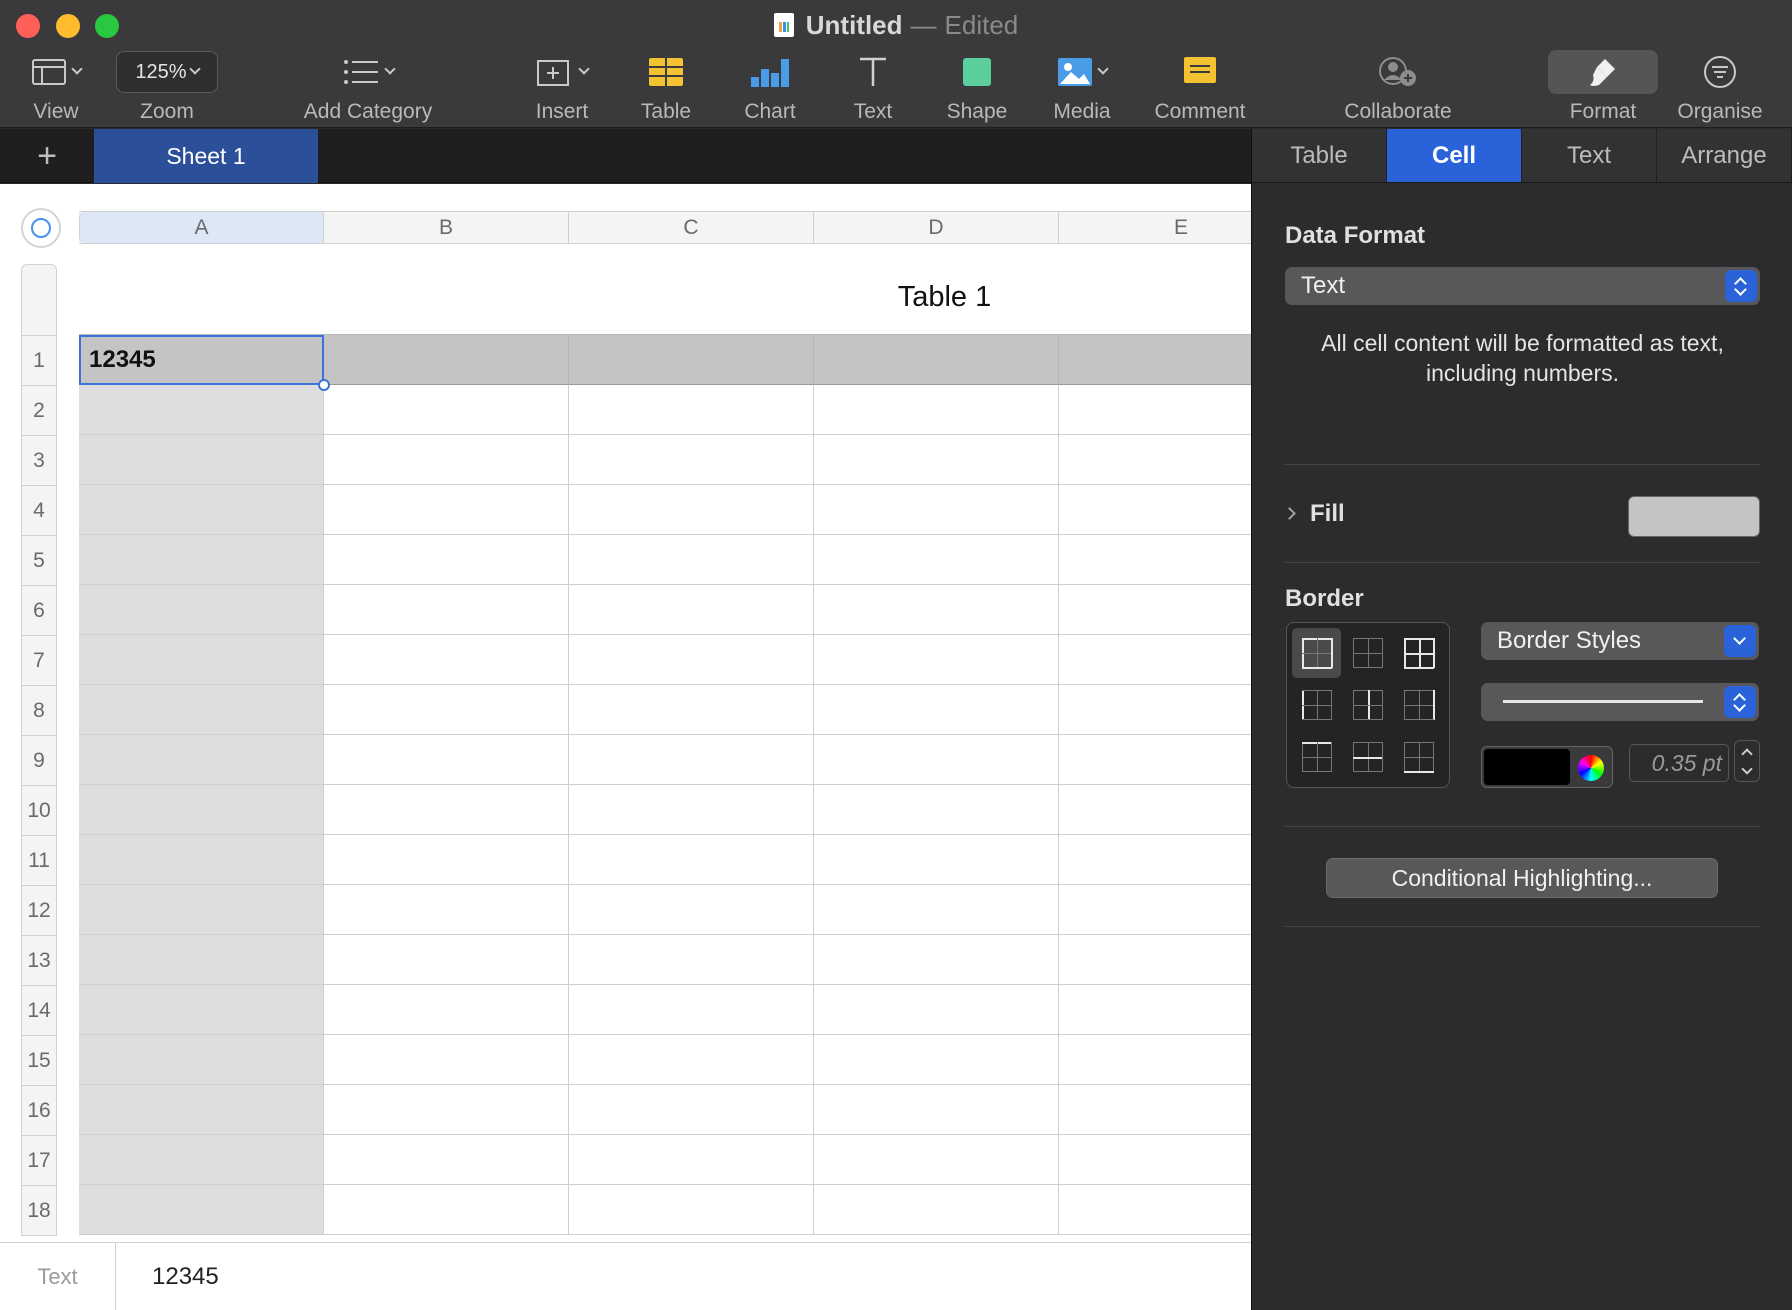  What do you see at coordinates (691, 560) in the screenshot?
I see `cell-c5` at bounding box center [691, 560].